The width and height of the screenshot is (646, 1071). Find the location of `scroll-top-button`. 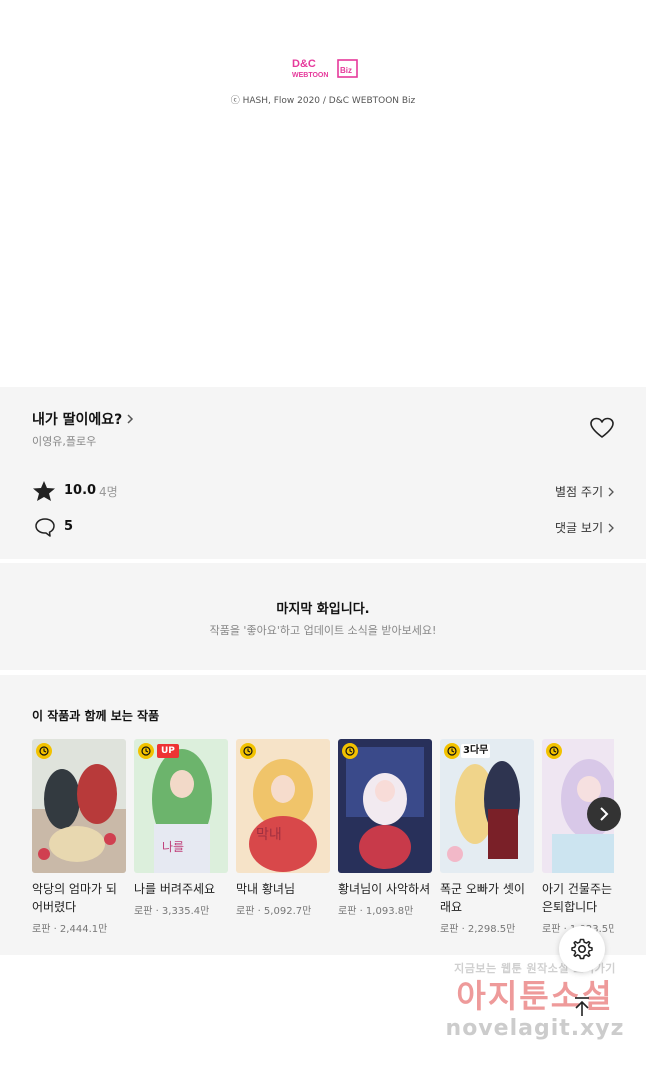

scroll-top-button is located at coordinates (582, 1007).